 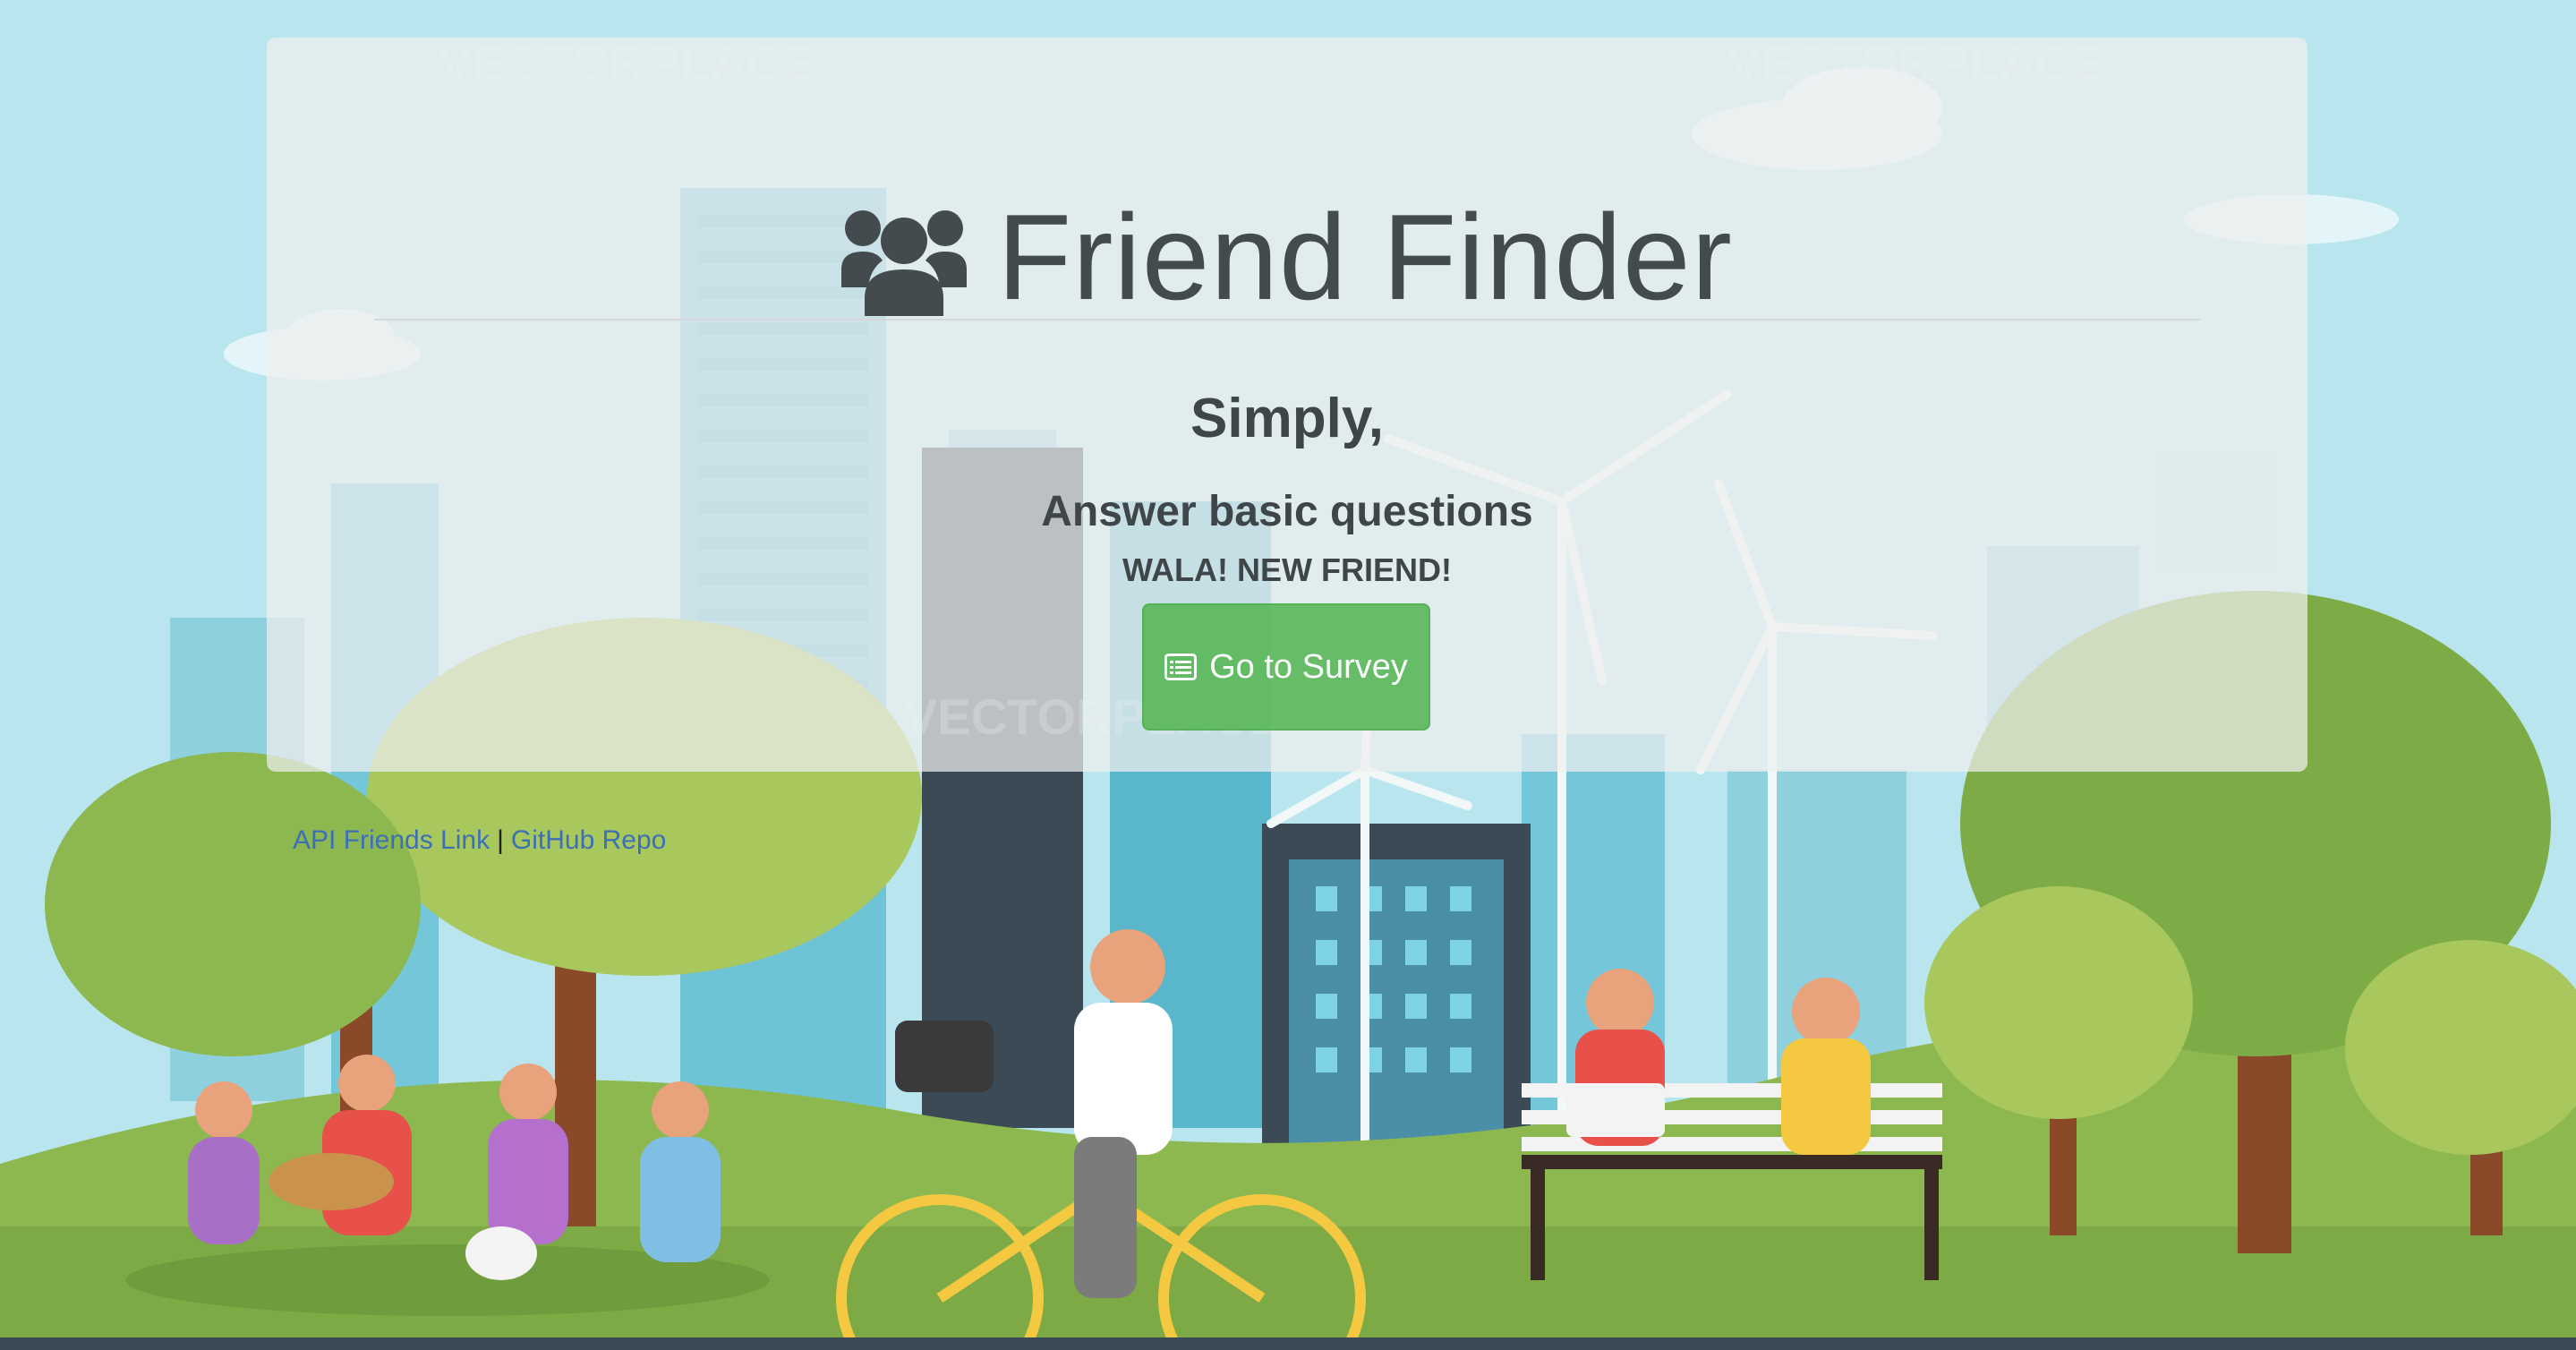 I want to click on page-title: Friend Finder, so click(x=1287, y=257).